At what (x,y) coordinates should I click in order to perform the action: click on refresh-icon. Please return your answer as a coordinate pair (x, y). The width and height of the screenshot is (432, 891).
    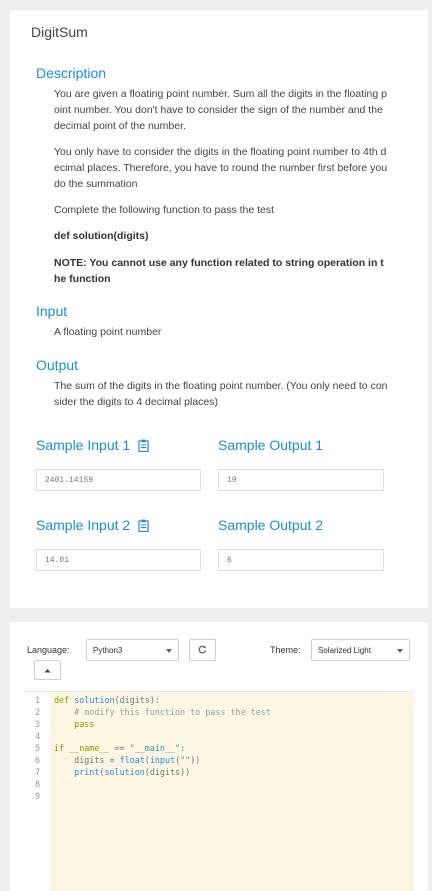
    Looking at the image, I should click on (202, 650).